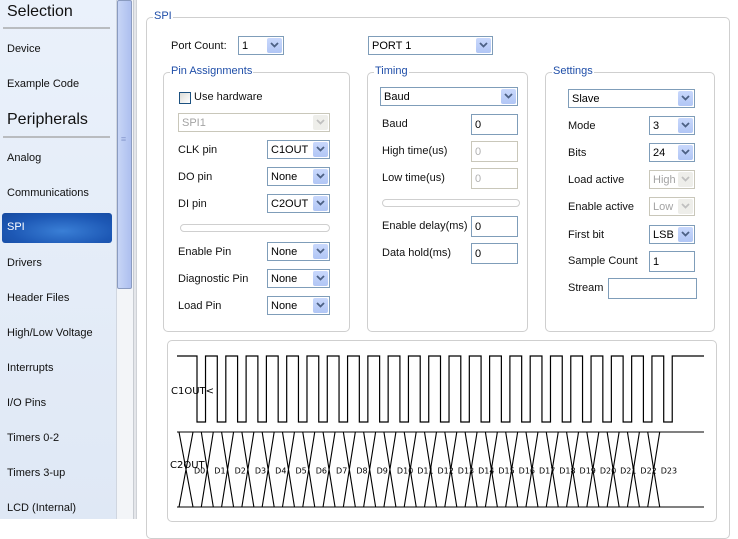 This screenshot has width=738, height=539. What do you see at coordinates (608, 471) in the screenshot?
I see `bit-label: D20` at bounding box center [608, 471].